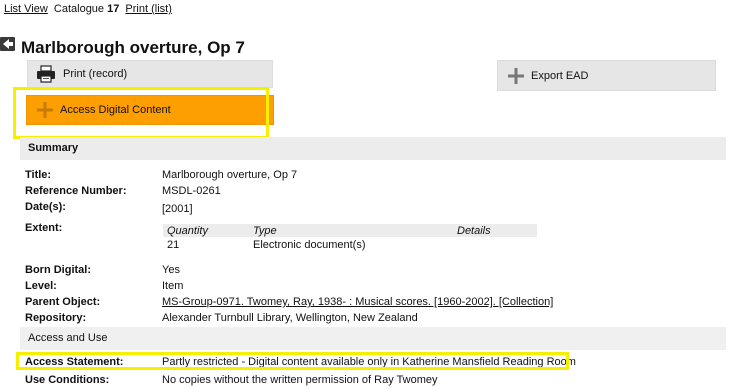 This screenshot has height=389, width=744. What do you see at coordinates (95, 74) in the screenshot?
I see `print-record-label: Print (record)` at bounding box center [95, 74].